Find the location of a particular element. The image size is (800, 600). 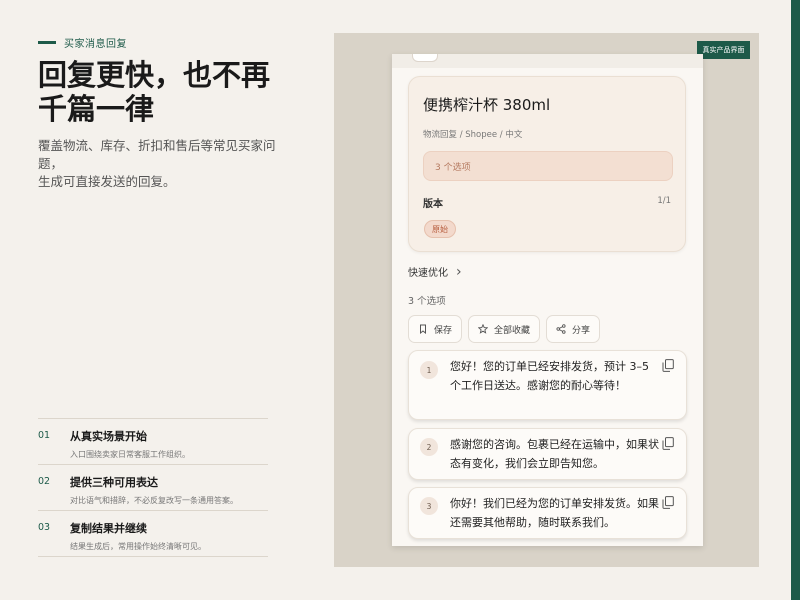

chevron-right-icon: › is located at coordinates (459, 271).